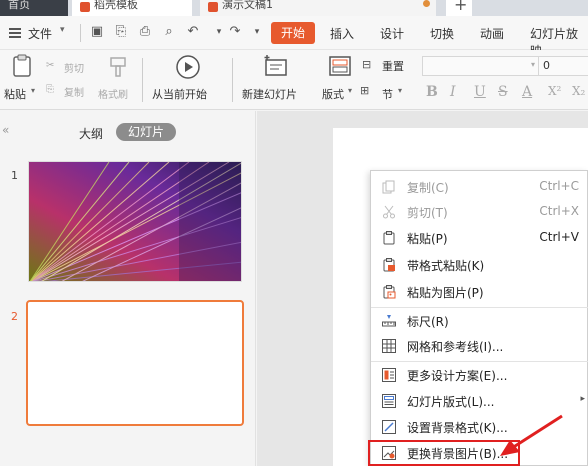 The height and width of the screenshot is (466, 588). I want to click on scissors-icon, so click(389, 212).